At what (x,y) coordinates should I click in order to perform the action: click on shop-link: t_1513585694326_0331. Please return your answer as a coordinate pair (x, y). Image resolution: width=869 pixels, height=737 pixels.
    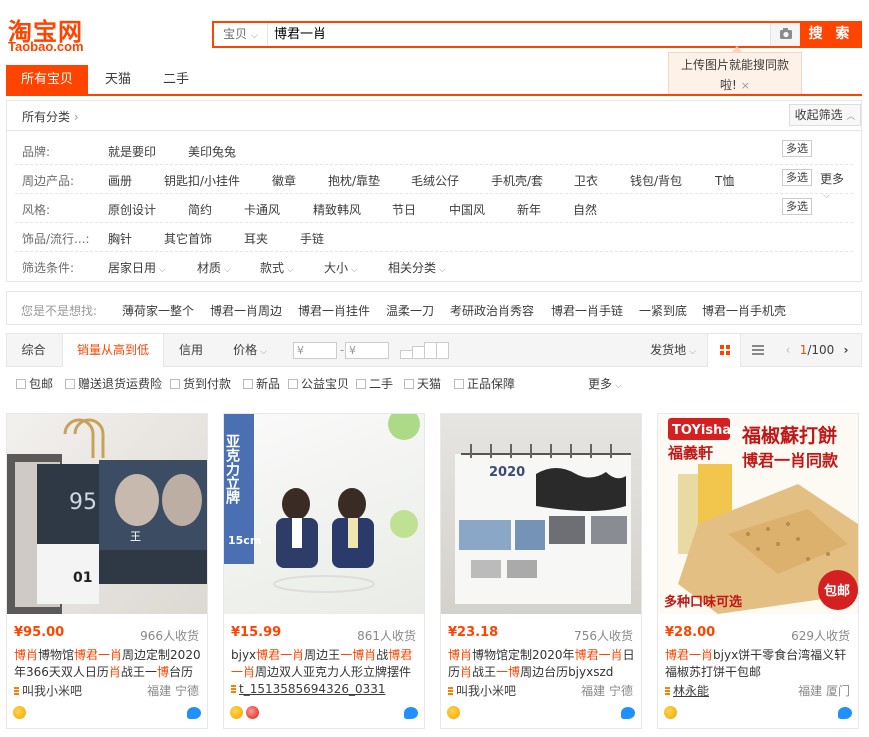
    Looking at the image, I should click on (308, 689).